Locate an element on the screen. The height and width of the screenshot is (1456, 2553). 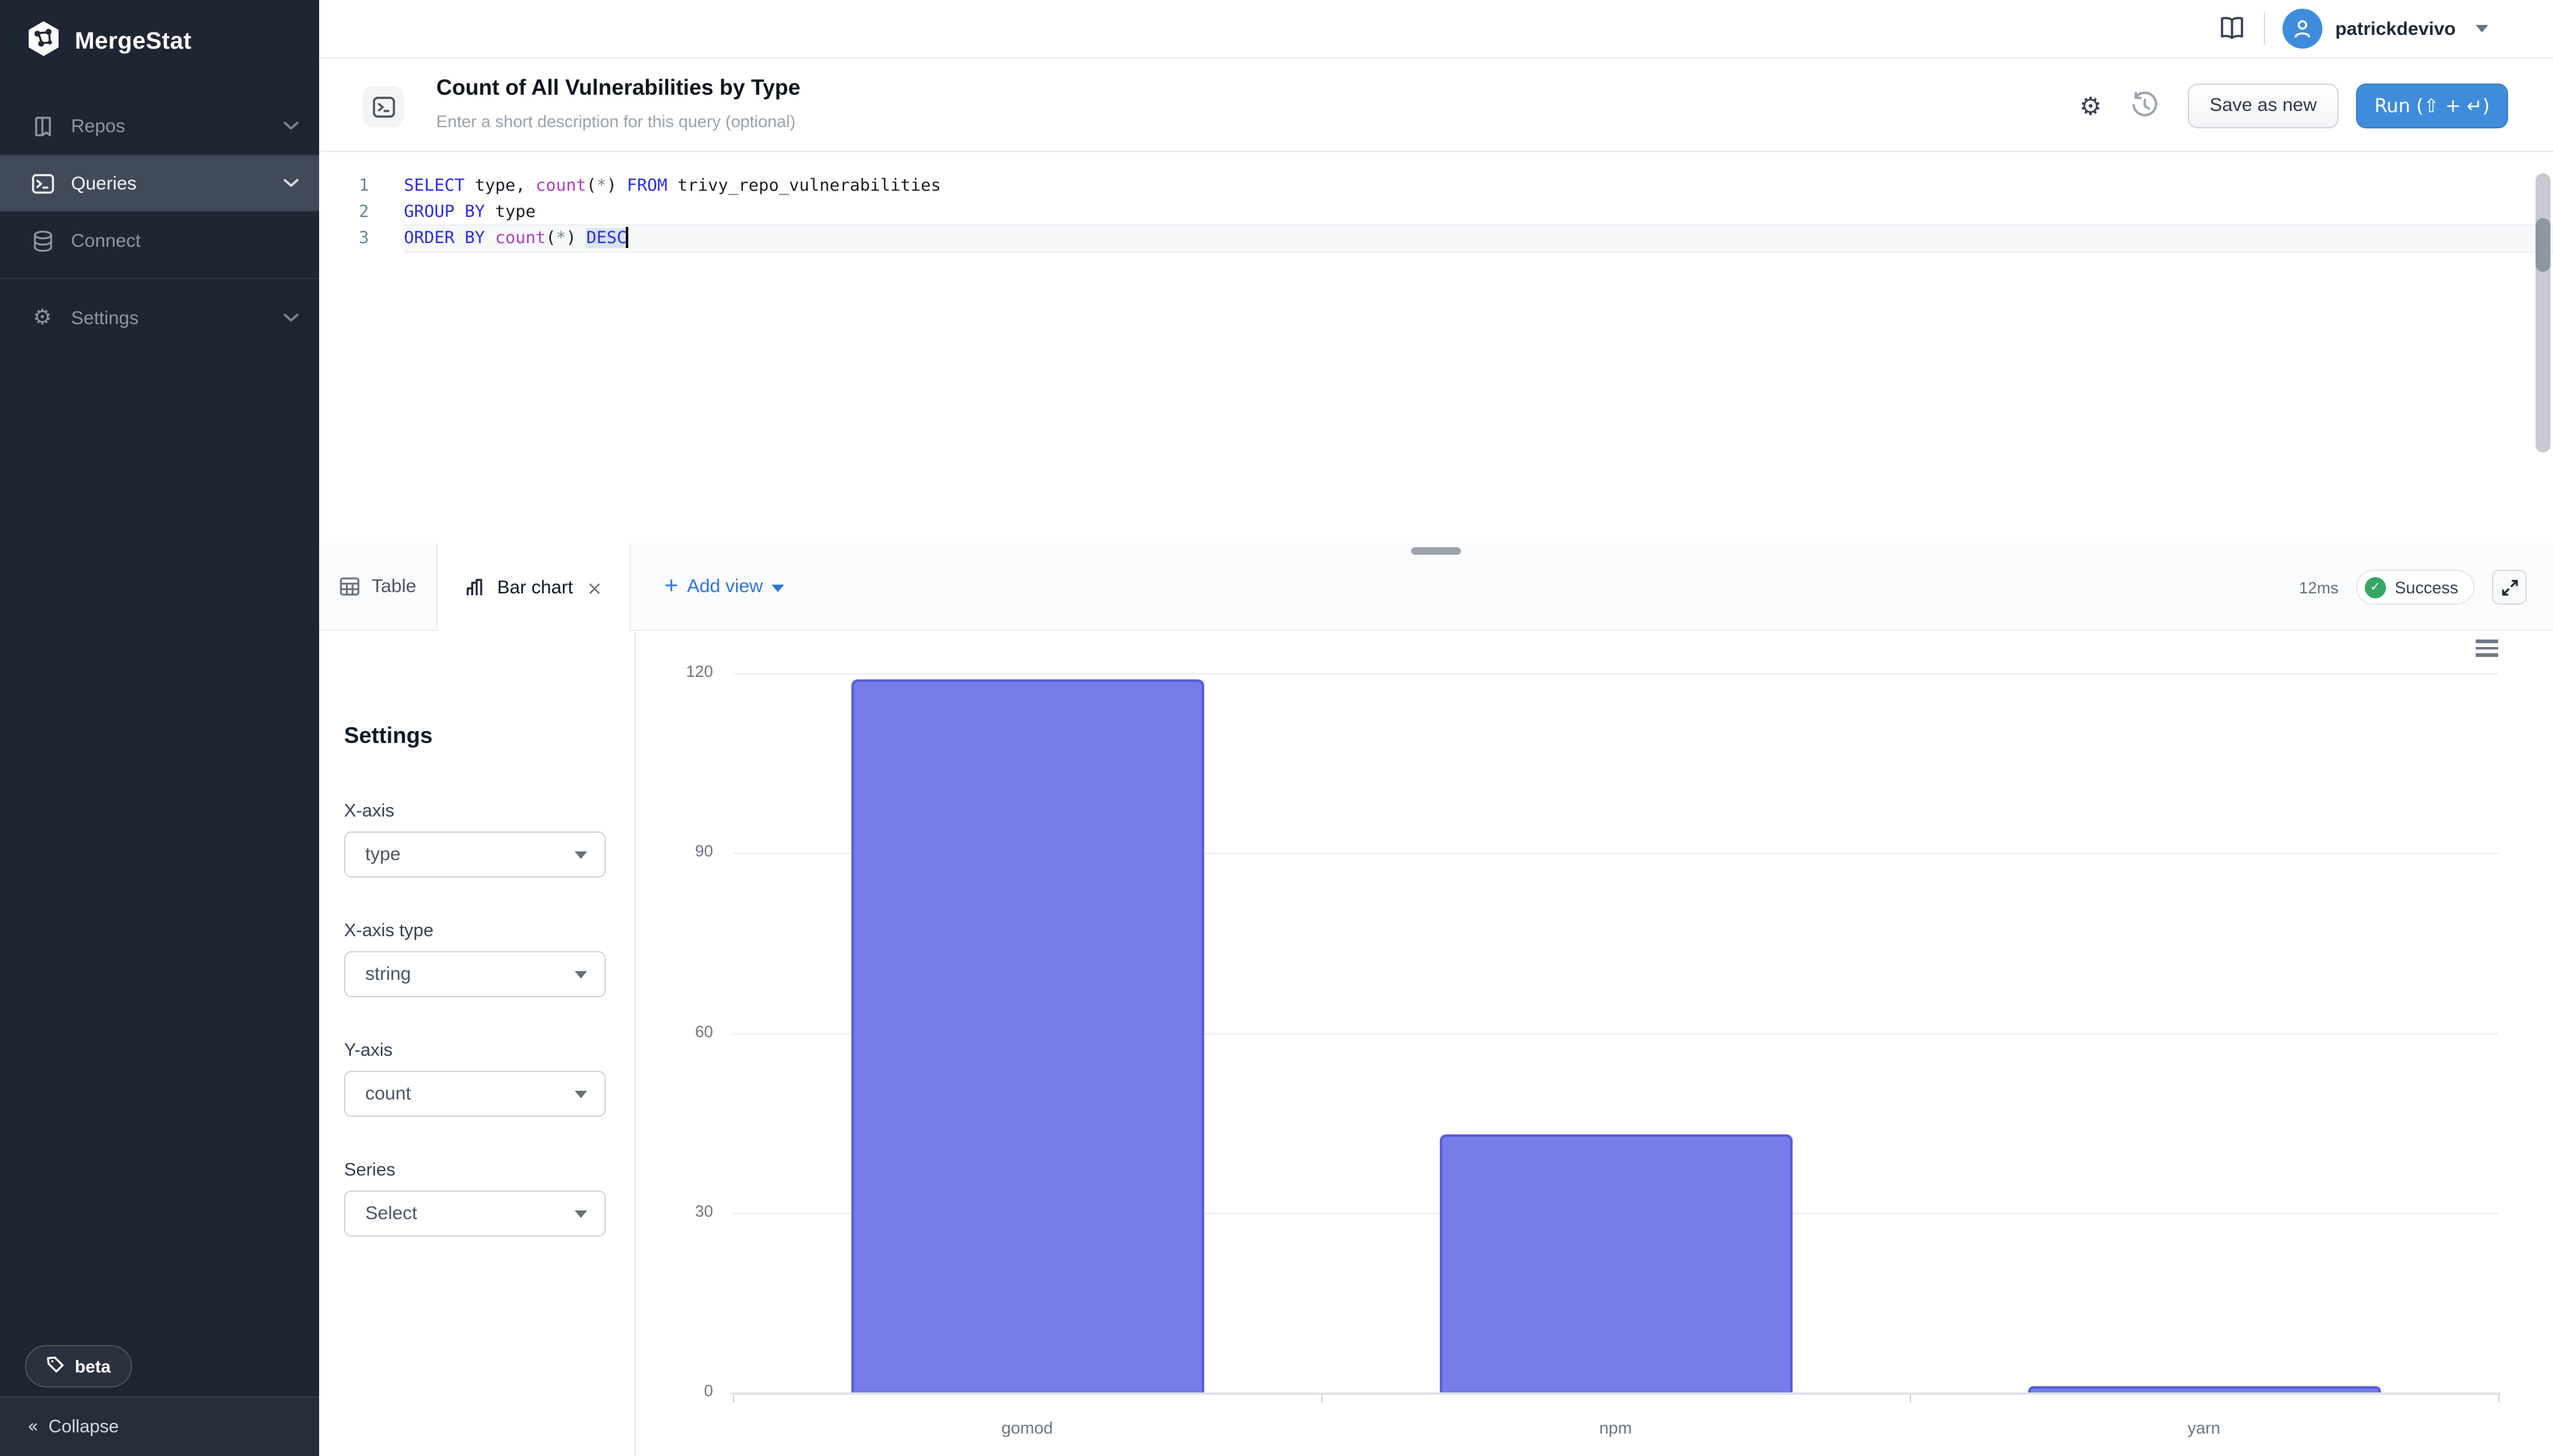
run-status-cluster: 12ms ✓ Success is located at coordinates (2413, 588).